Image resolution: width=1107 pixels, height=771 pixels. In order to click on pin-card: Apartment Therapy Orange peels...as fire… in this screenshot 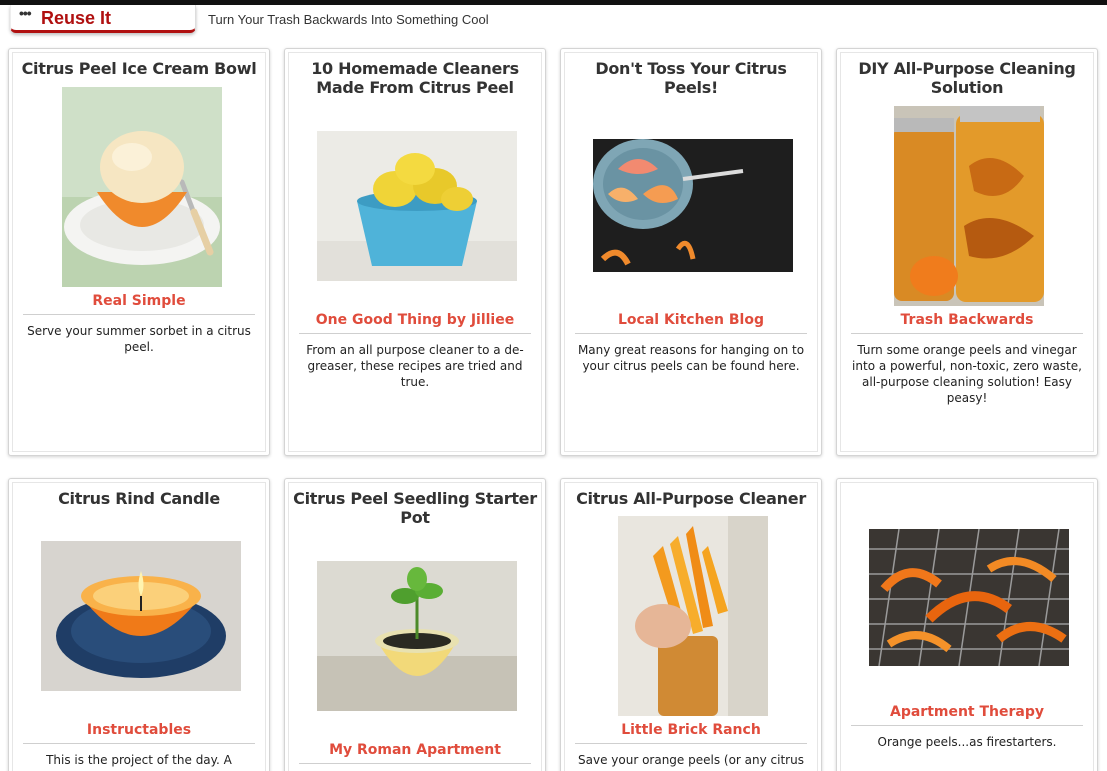, I will do `click(967, 624)`.